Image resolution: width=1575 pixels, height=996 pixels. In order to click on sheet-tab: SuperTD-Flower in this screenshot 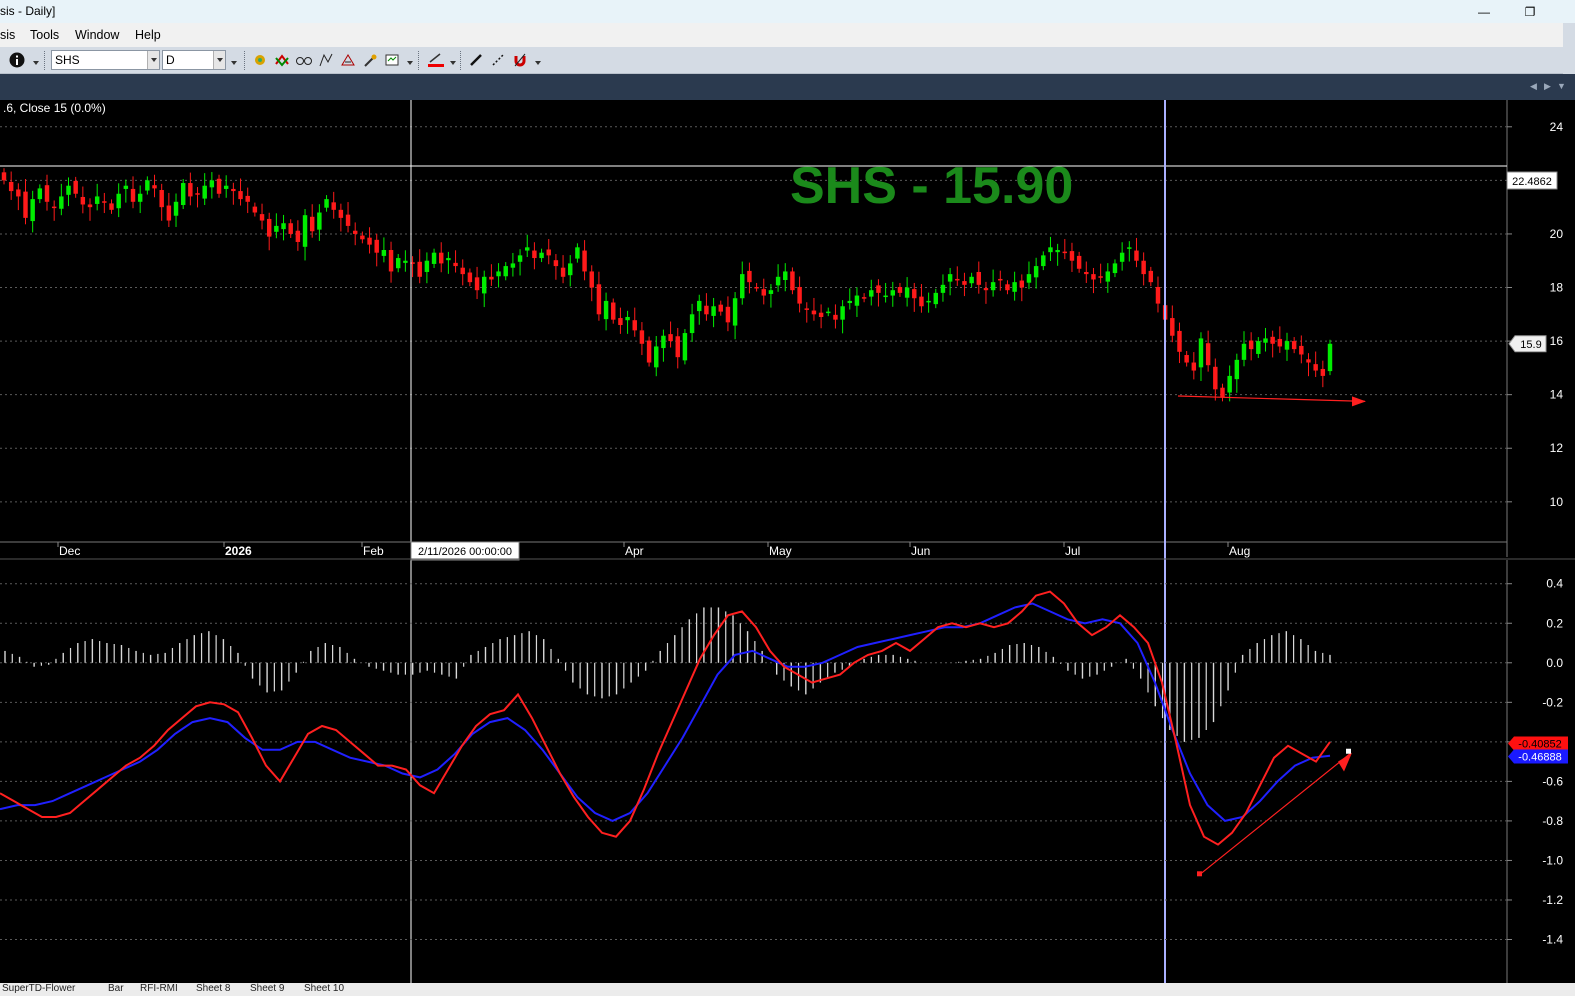, I will do `click(38, 988)`.